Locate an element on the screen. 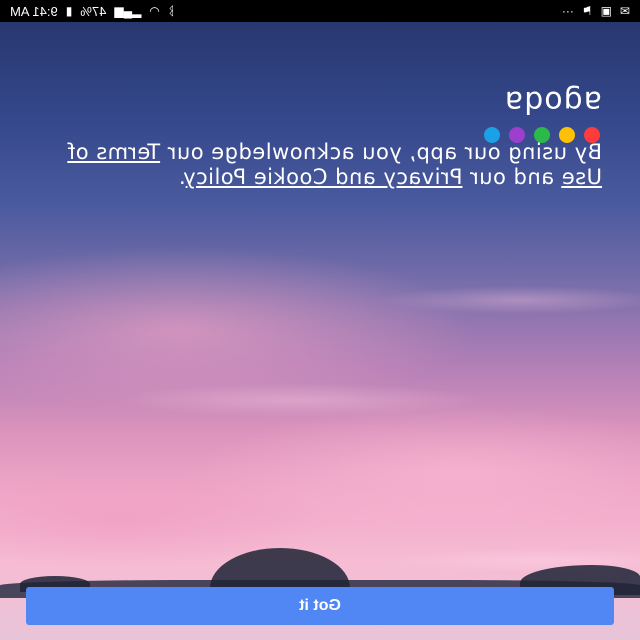  agoda-logo: agoda is located at coordinates (543, 113).